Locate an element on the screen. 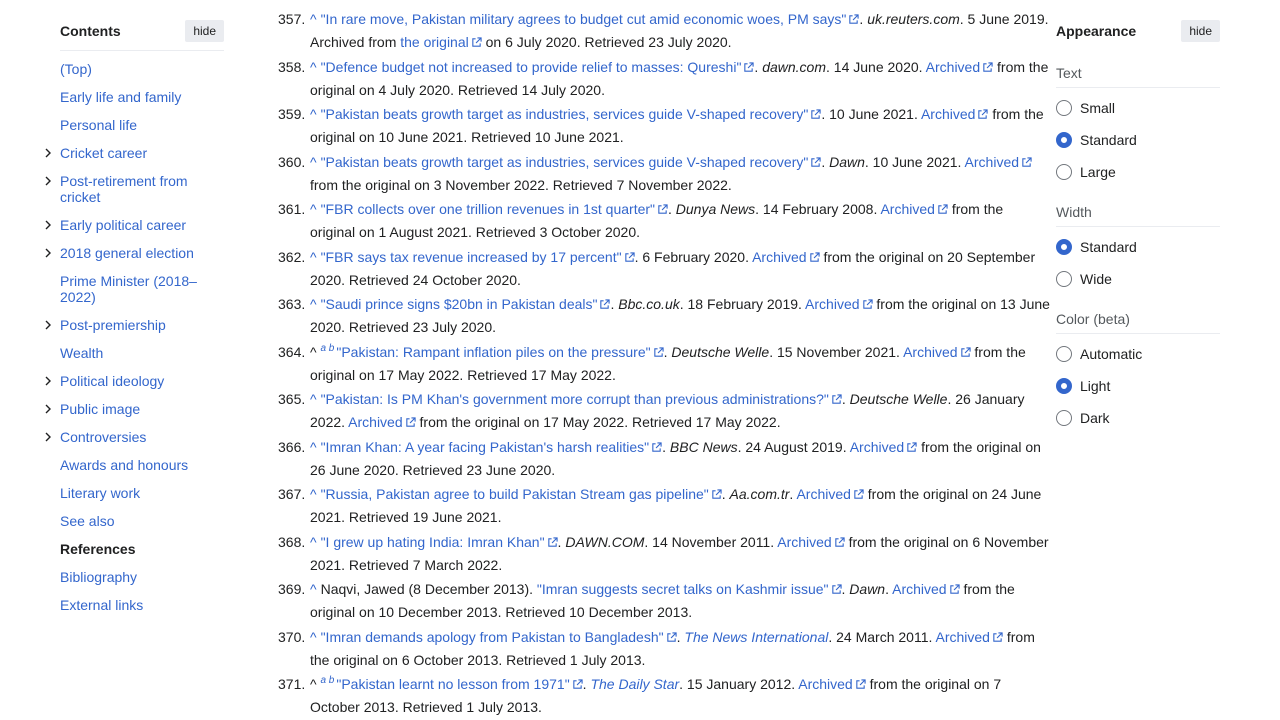  toc-item: Awards and honours is located at coordinates (142, 465).